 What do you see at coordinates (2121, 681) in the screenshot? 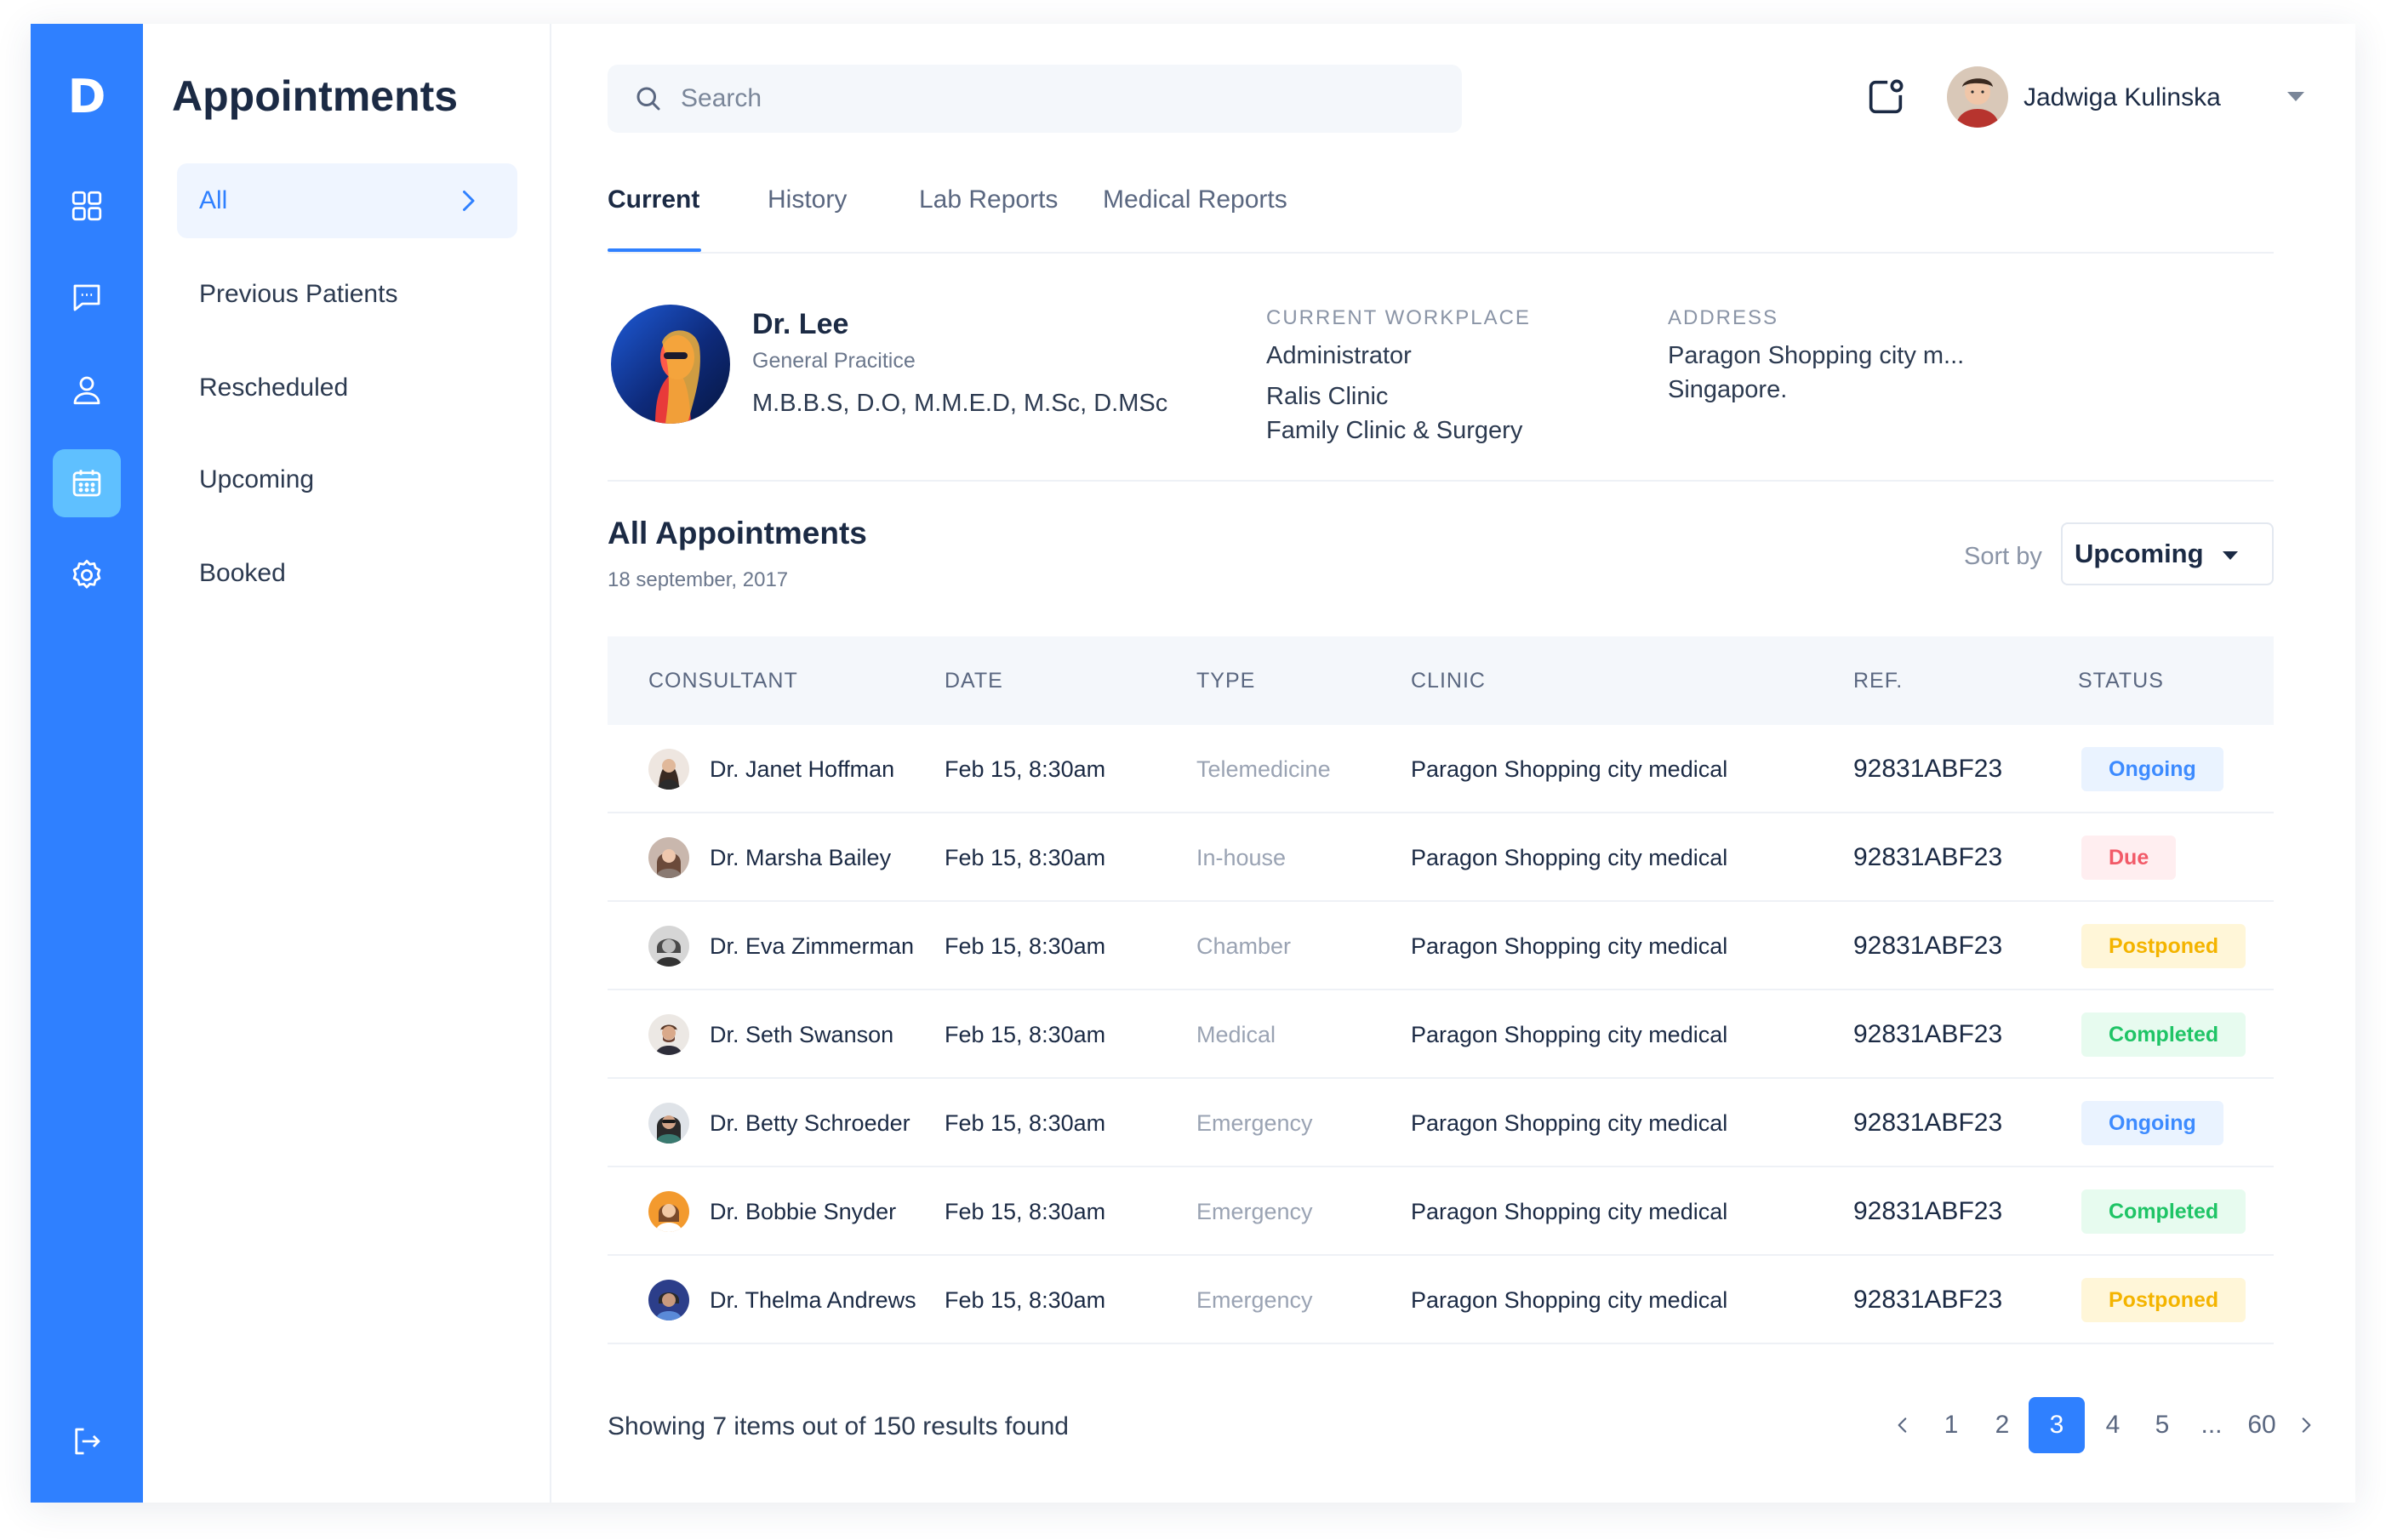
I see `column-header: STATUS` at bounding box center [2121, 681].